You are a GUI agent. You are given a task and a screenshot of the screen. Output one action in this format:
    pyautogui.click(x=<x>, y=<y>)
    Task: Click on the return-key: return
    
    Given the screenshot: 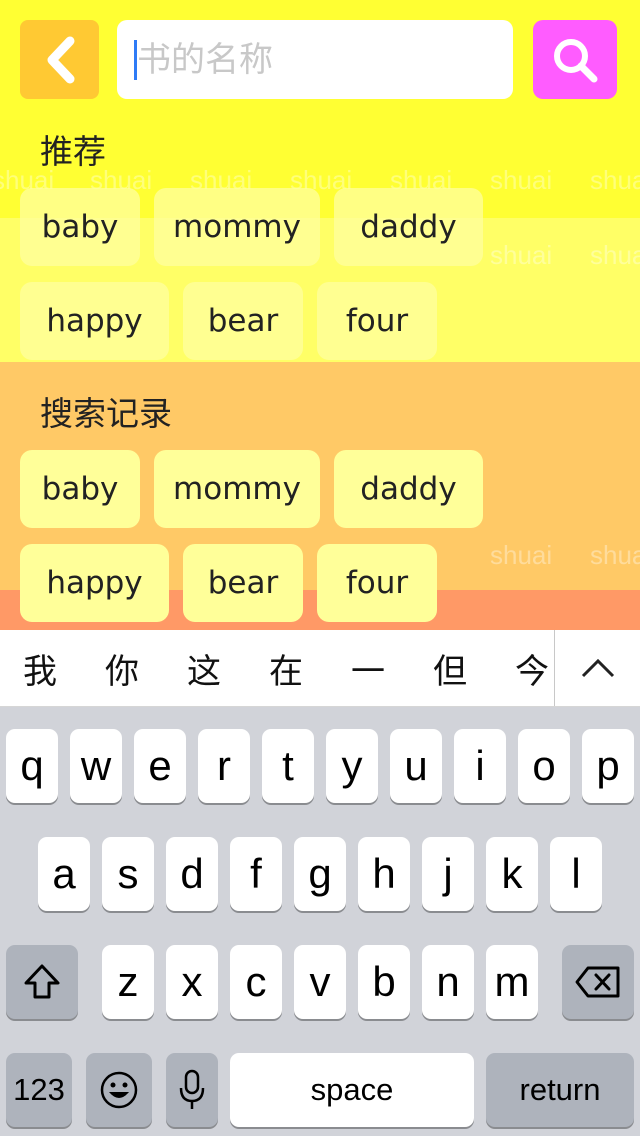 What is the action you would take?
    pyautogui.click(x=560, y=1090)
    